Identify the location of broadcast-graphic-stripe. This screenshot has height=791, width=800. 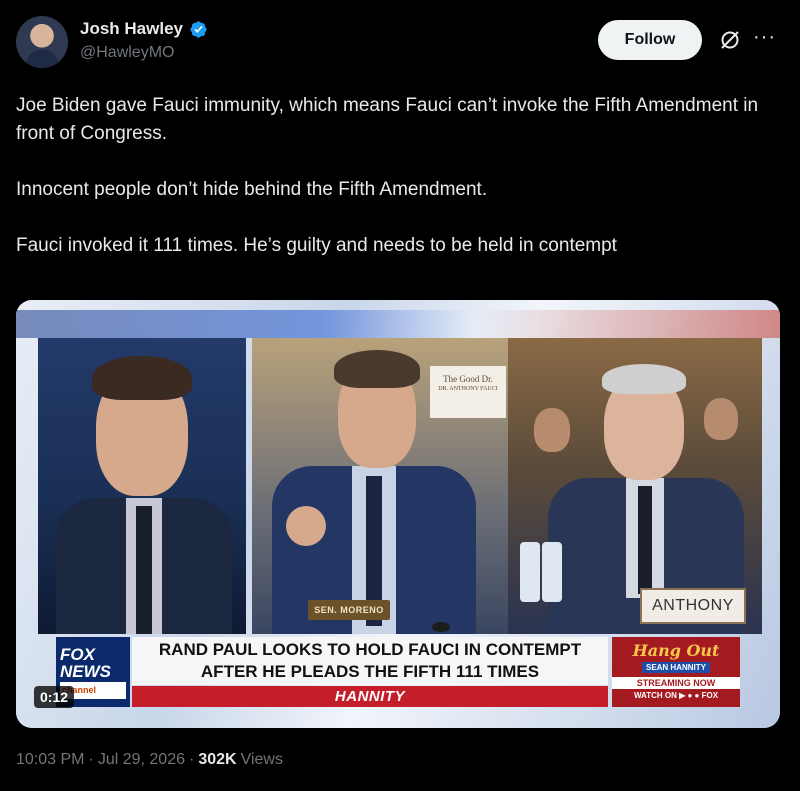
(398, 324).